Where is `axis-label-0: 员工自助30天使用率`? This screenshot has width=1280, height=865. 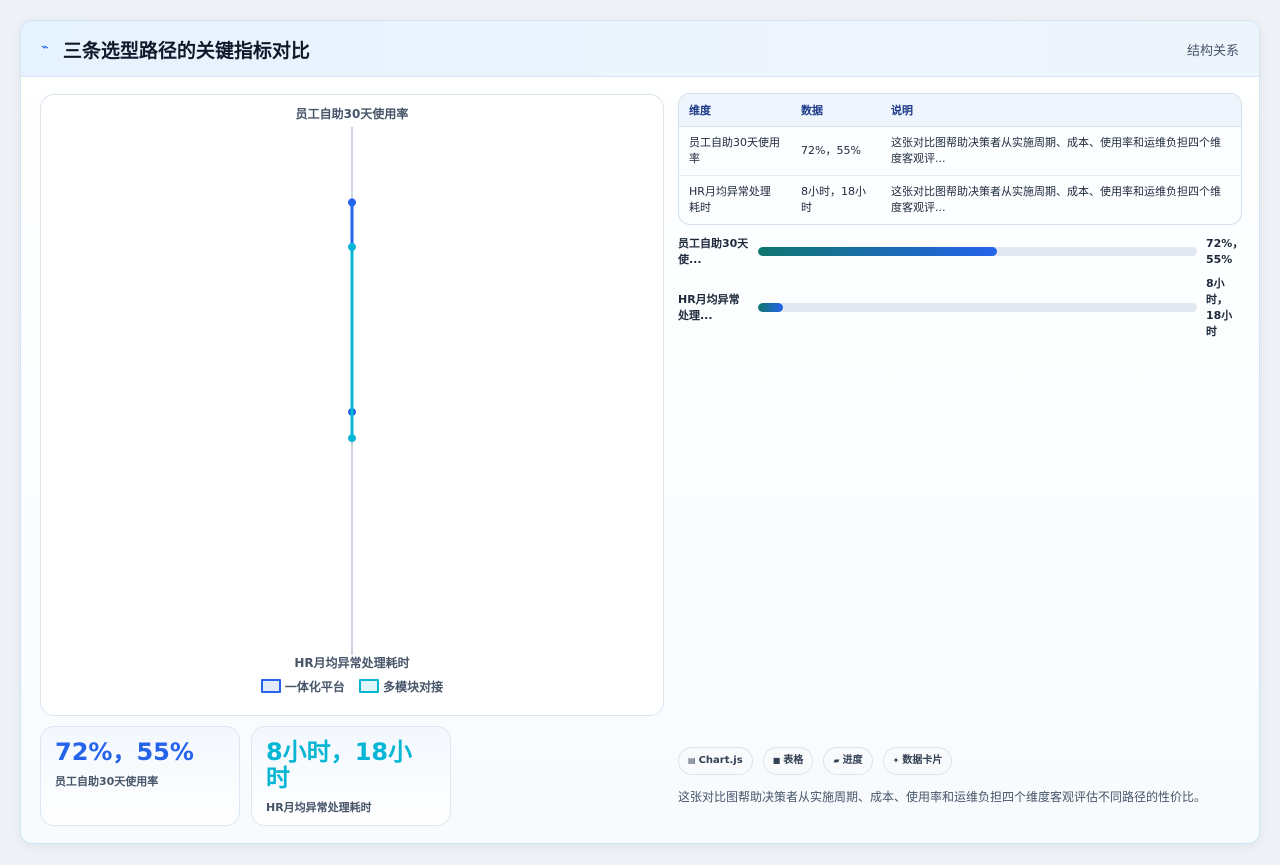
axis-label-0: 员工自助30天使用率 is located at coordinates (352, 113).